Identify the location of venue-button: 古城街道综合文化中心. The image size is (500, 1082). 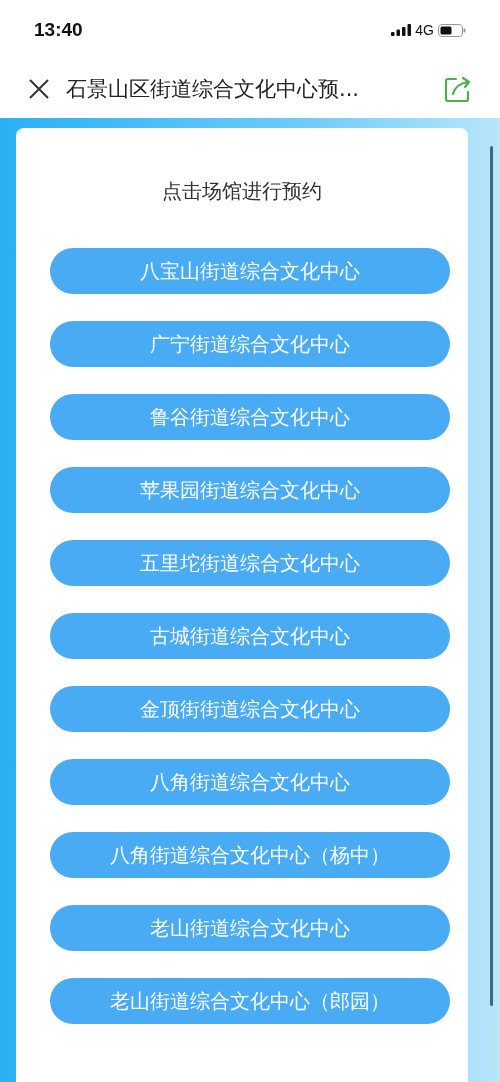
(250, 636).